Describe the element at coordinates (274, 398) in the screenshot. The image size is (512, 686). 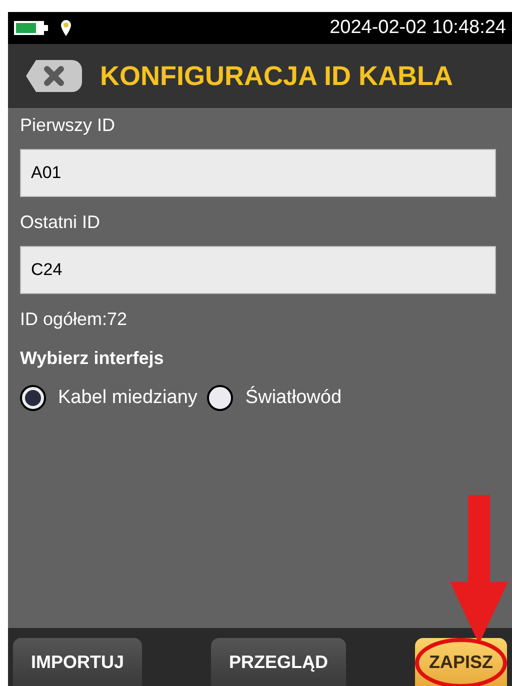
I see `radio-option: Światłowód` at that location.